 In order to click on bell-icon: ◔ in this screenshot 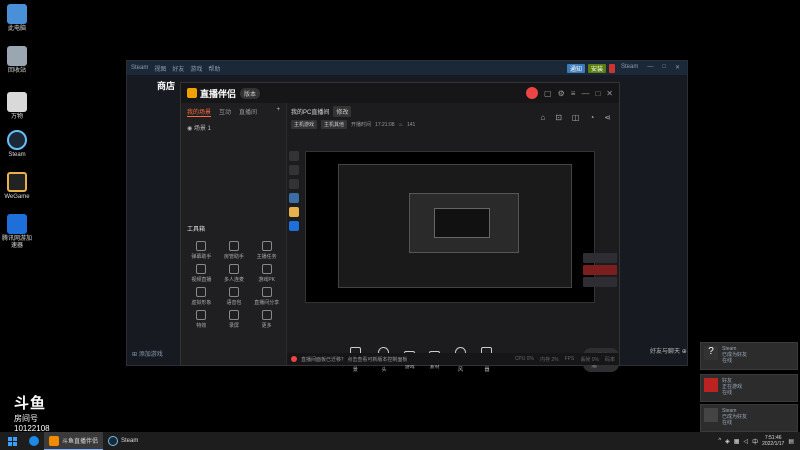, I will do `click(591, 117)`.